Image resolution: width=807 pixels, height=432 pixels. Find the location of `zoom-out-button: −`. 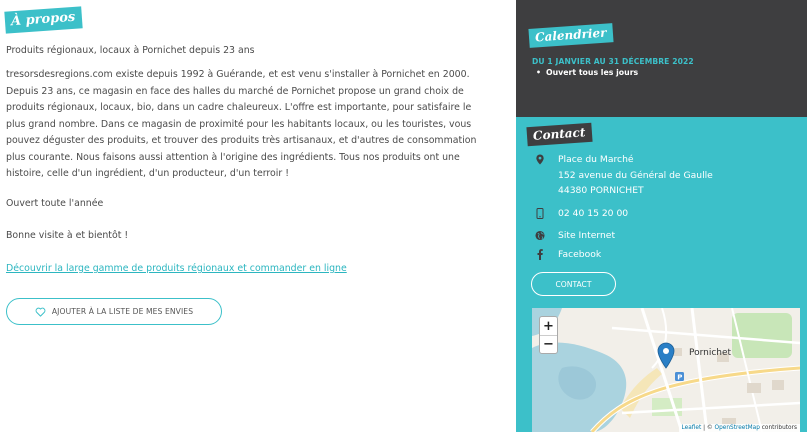

zoom-out-button: − is located at coordinates (548, 344).